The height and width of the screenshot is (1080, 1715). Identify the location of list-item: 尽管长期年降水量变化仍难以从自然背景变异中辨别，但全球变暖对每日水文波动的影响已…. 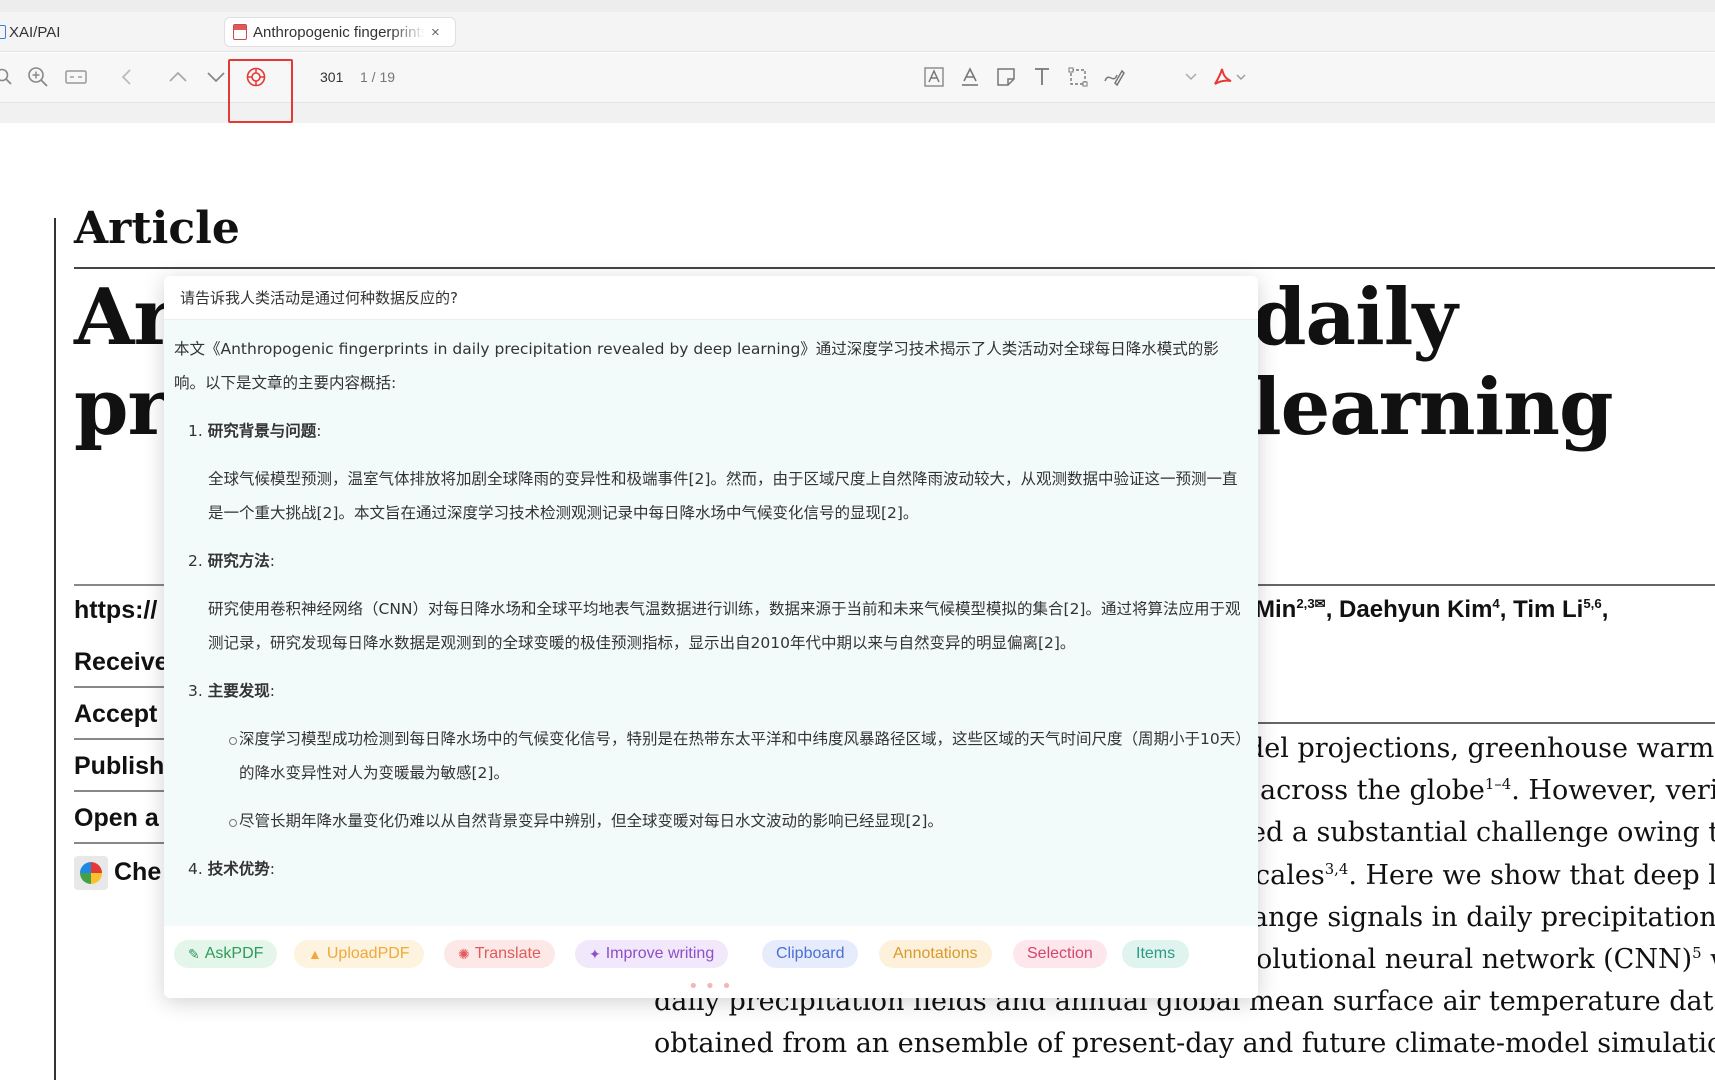
(718, 821).